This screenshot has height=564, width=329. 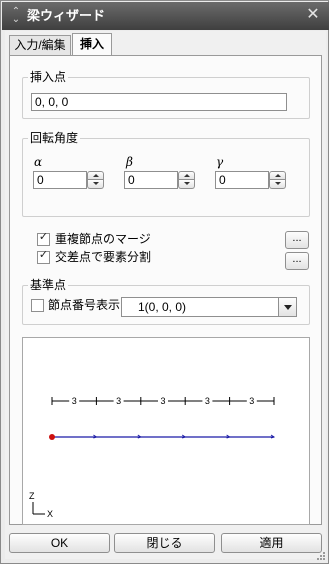 I want to click on reference-point-label: 基準点, so click(x=48, y=285).